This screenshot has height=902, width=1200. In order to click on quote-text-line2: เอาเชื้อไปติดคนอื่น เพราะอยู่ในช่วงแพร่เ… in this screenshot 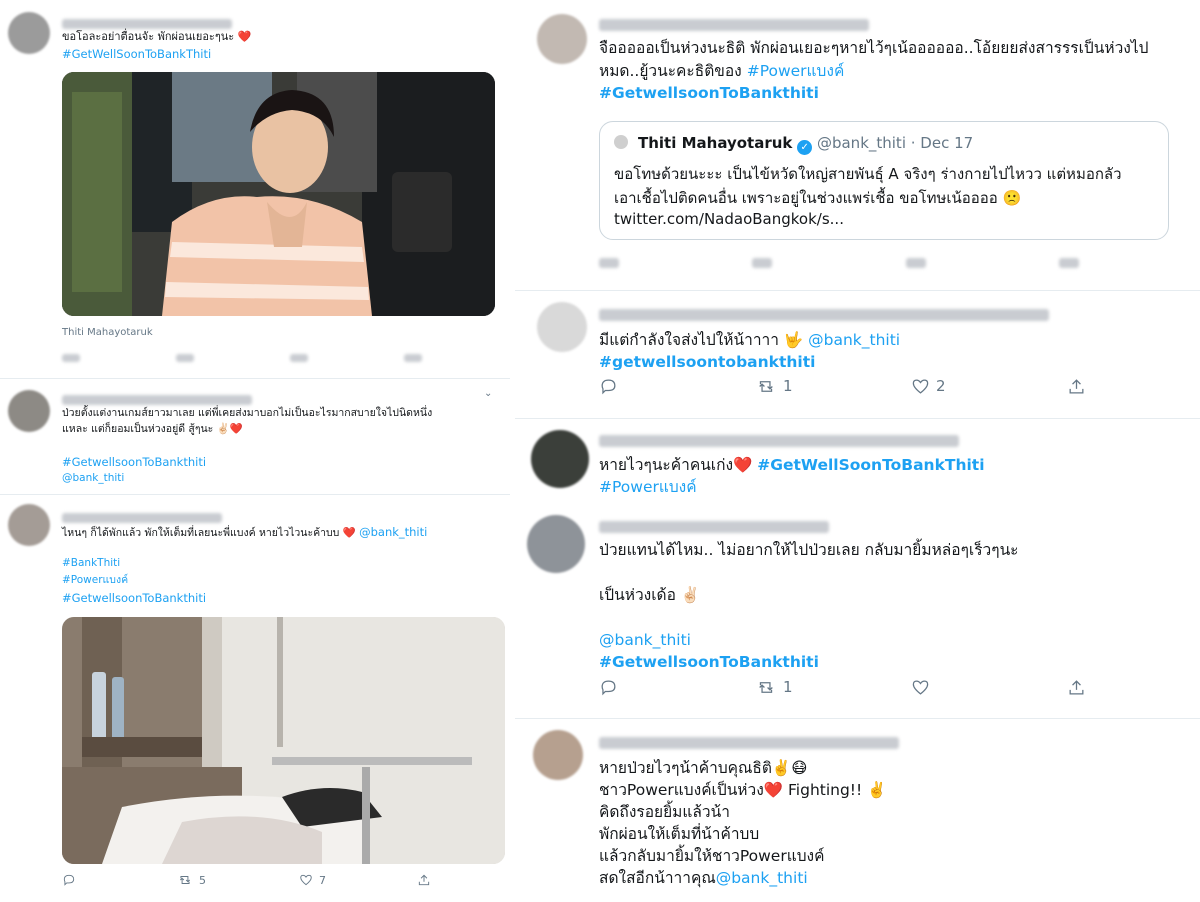, I will do `click(818, 198)`.